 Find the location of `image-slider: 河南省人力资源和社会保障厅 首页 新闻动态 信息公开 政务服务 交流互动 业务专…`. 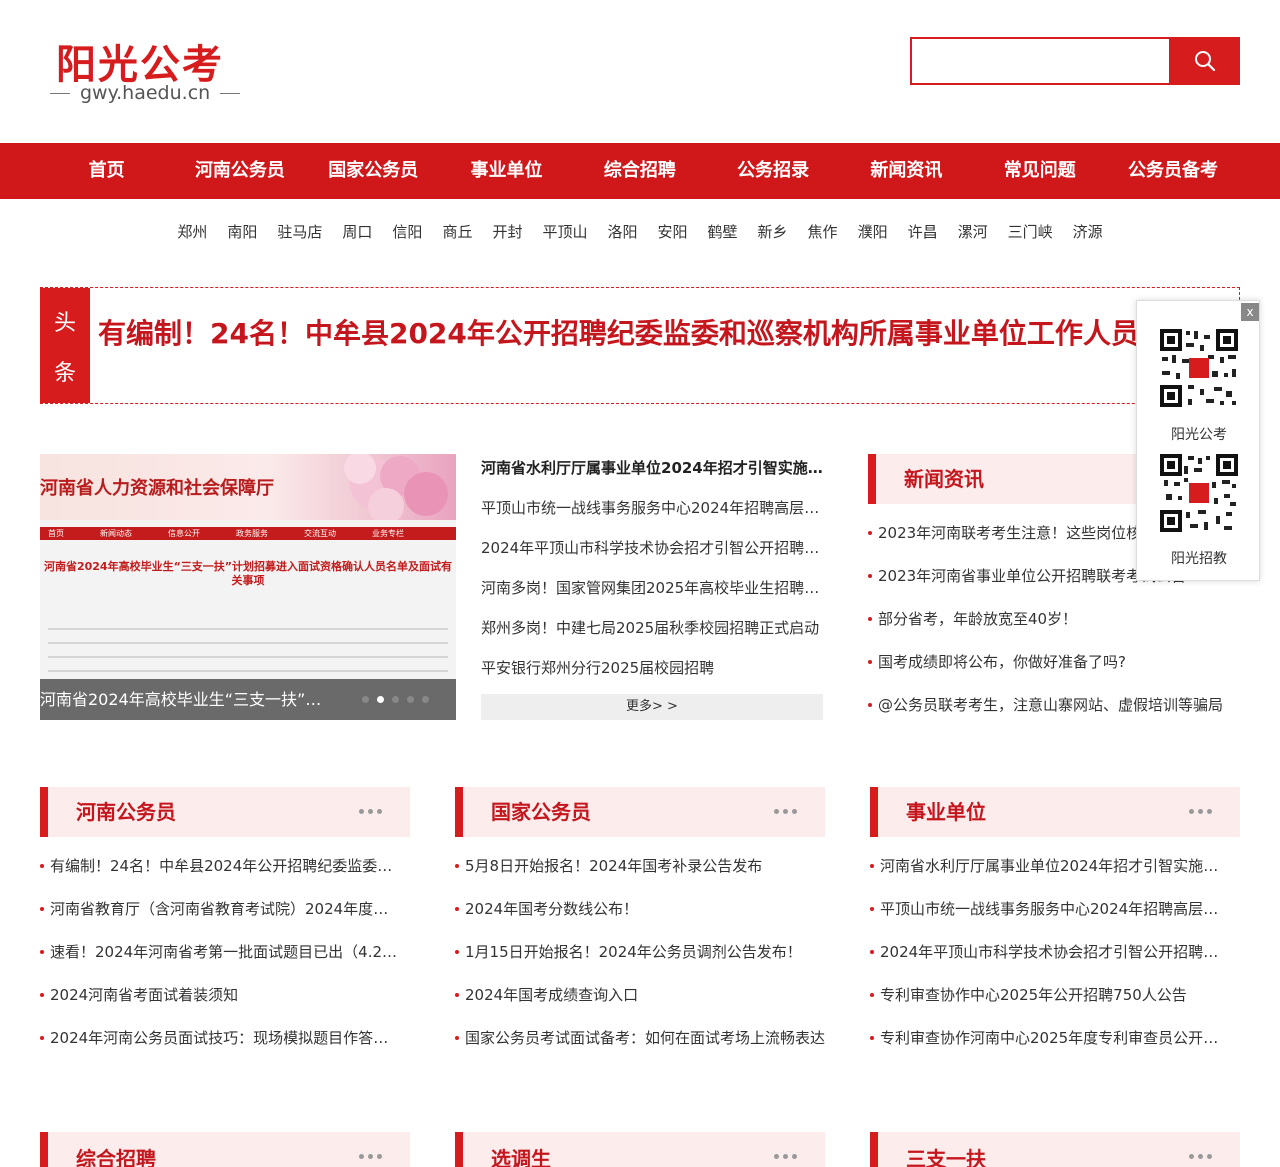

image-slider: 河南省人力资源和社会保障厅 首页 新闻动态 信息公开 政务服务 交流互动 业务专… is located at coordinates (248, 587).